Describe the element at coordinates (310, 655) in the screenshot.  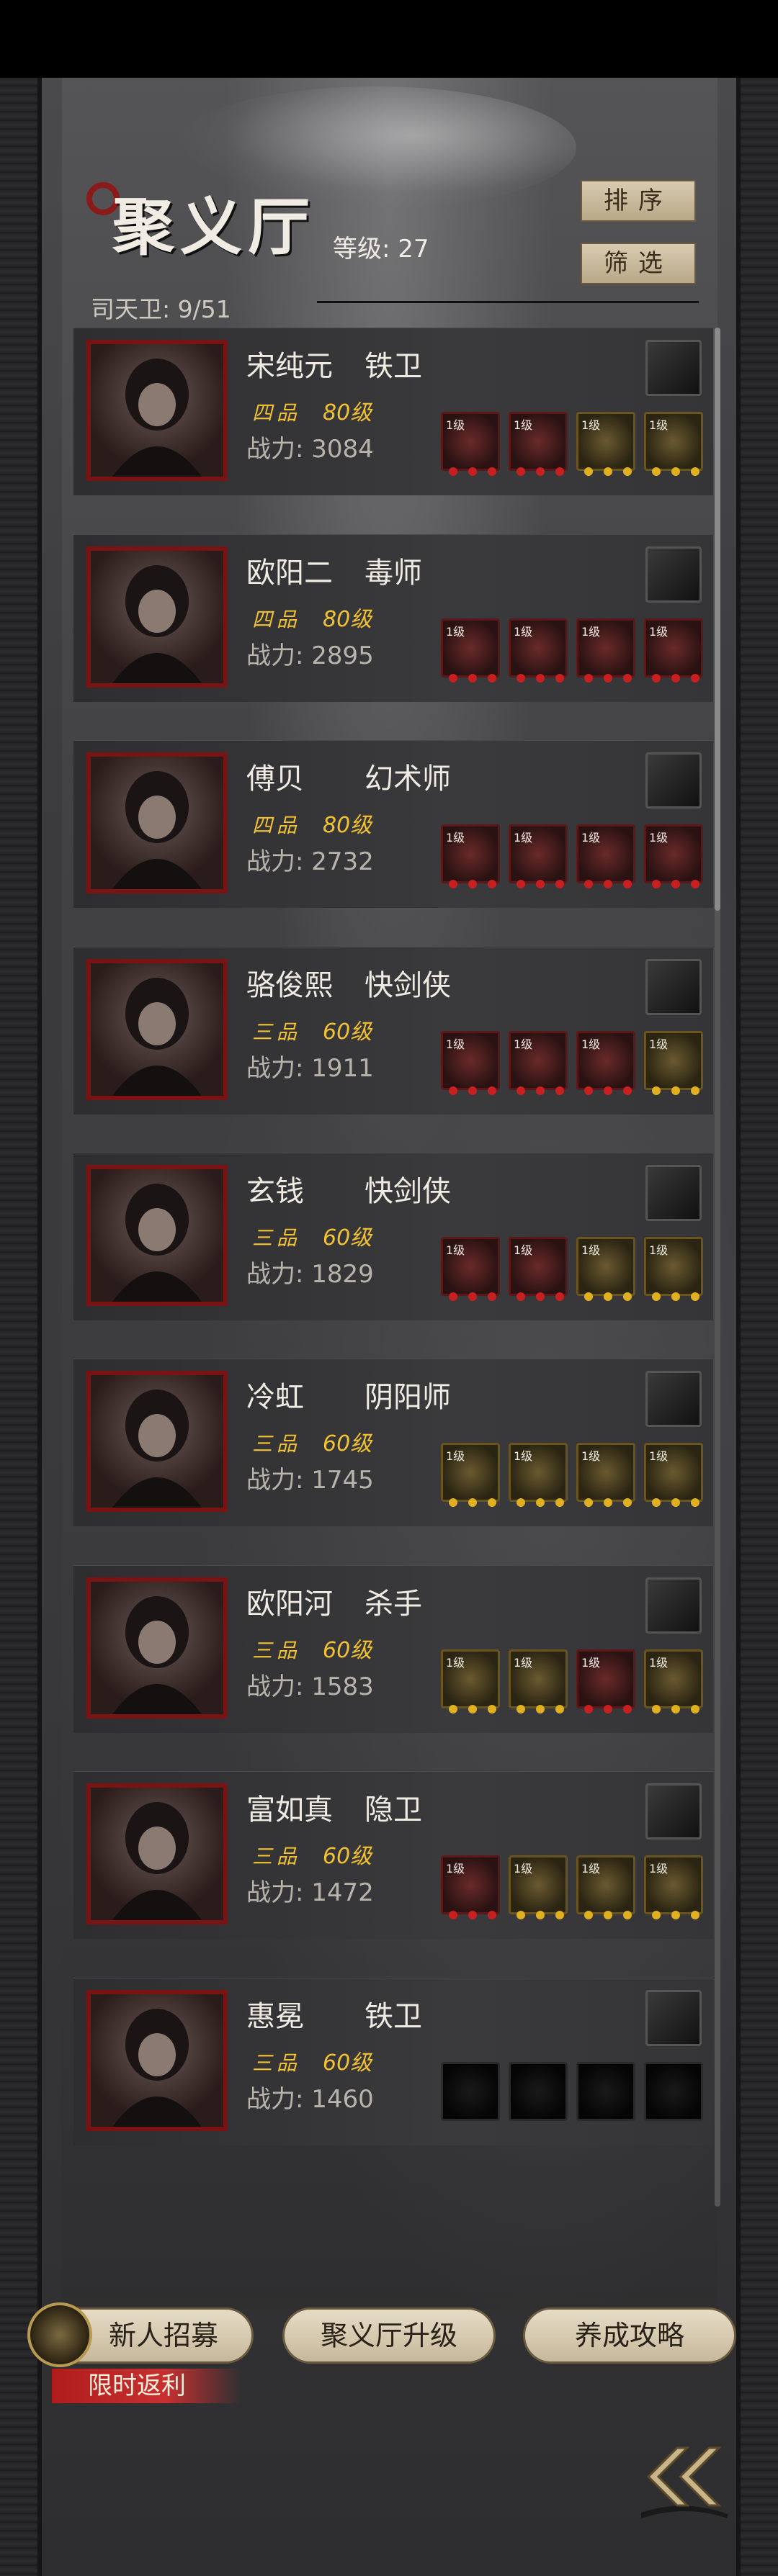
I see `hero-power: 战力: 2895` at that location.